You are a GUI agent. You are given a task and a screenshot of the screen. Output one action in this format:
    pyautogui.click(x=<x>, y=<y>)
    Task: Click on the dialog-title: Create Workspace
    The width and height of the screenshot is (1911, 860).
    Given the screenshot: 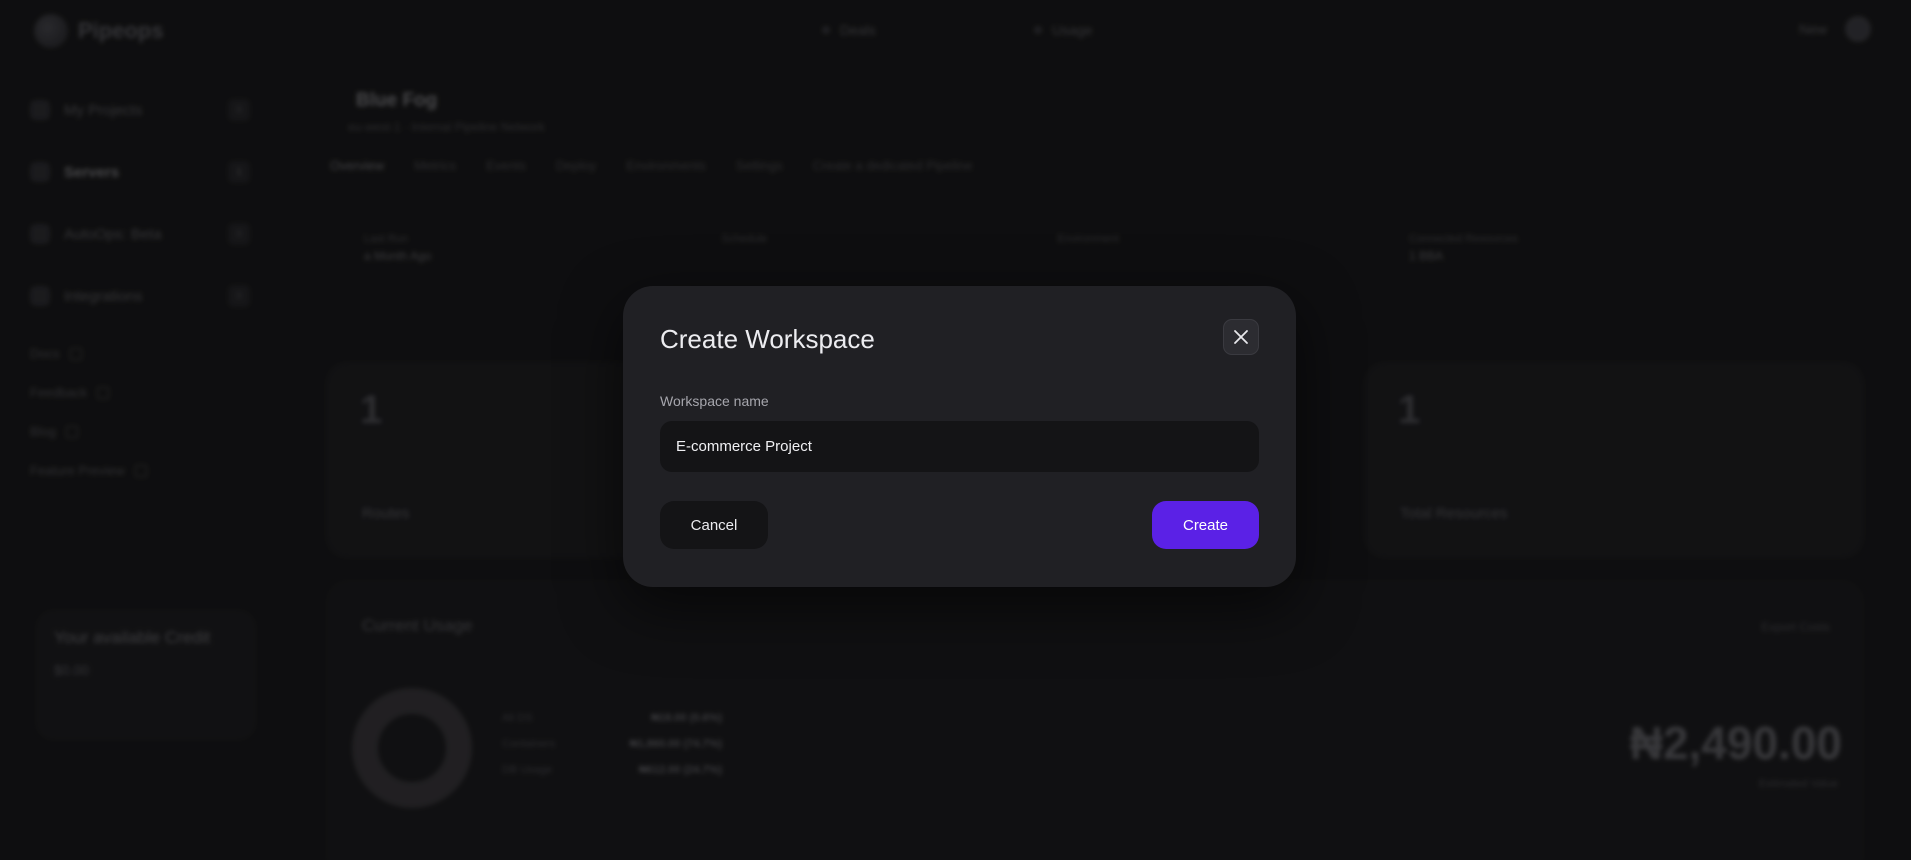 What is the action you would take?
    pyautogui.click(x=767, y=339)
    